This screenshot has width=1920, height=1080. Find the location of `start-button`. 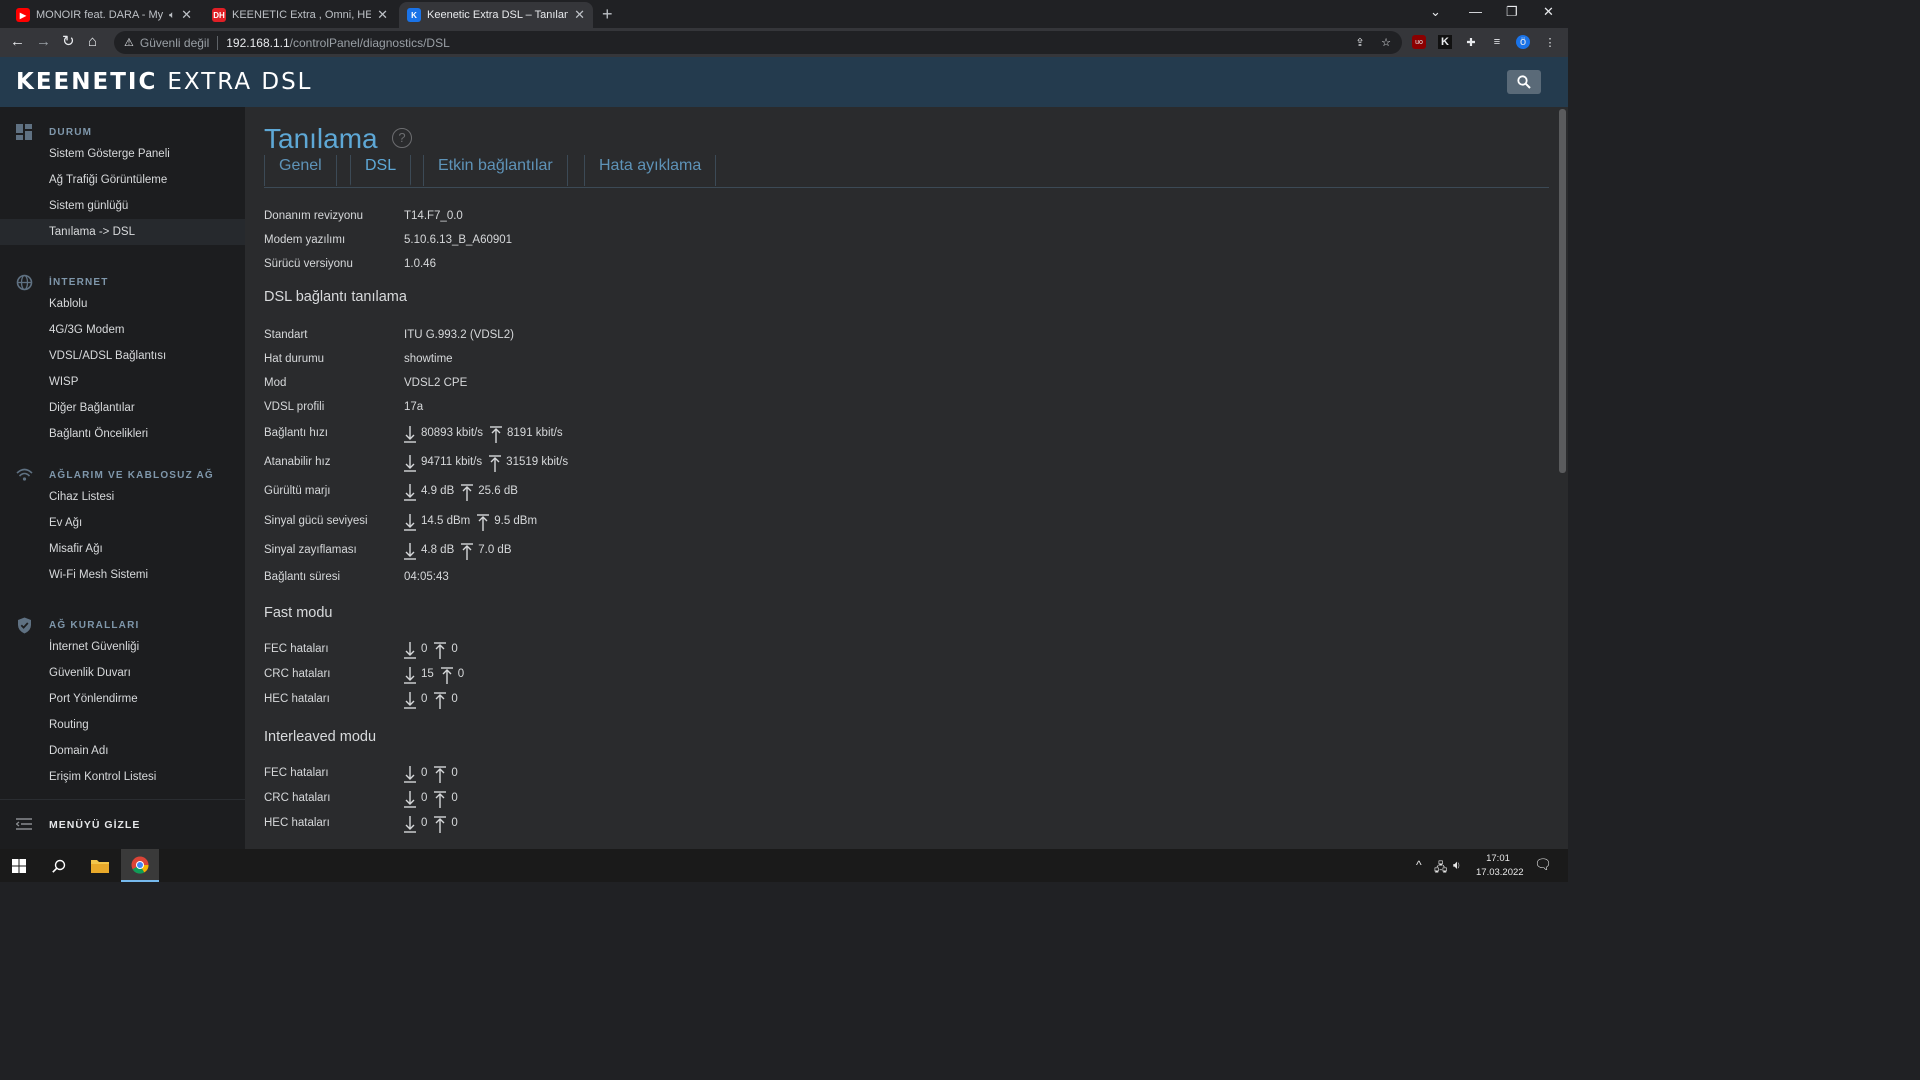

start-button is located at coordinates (19, 865).